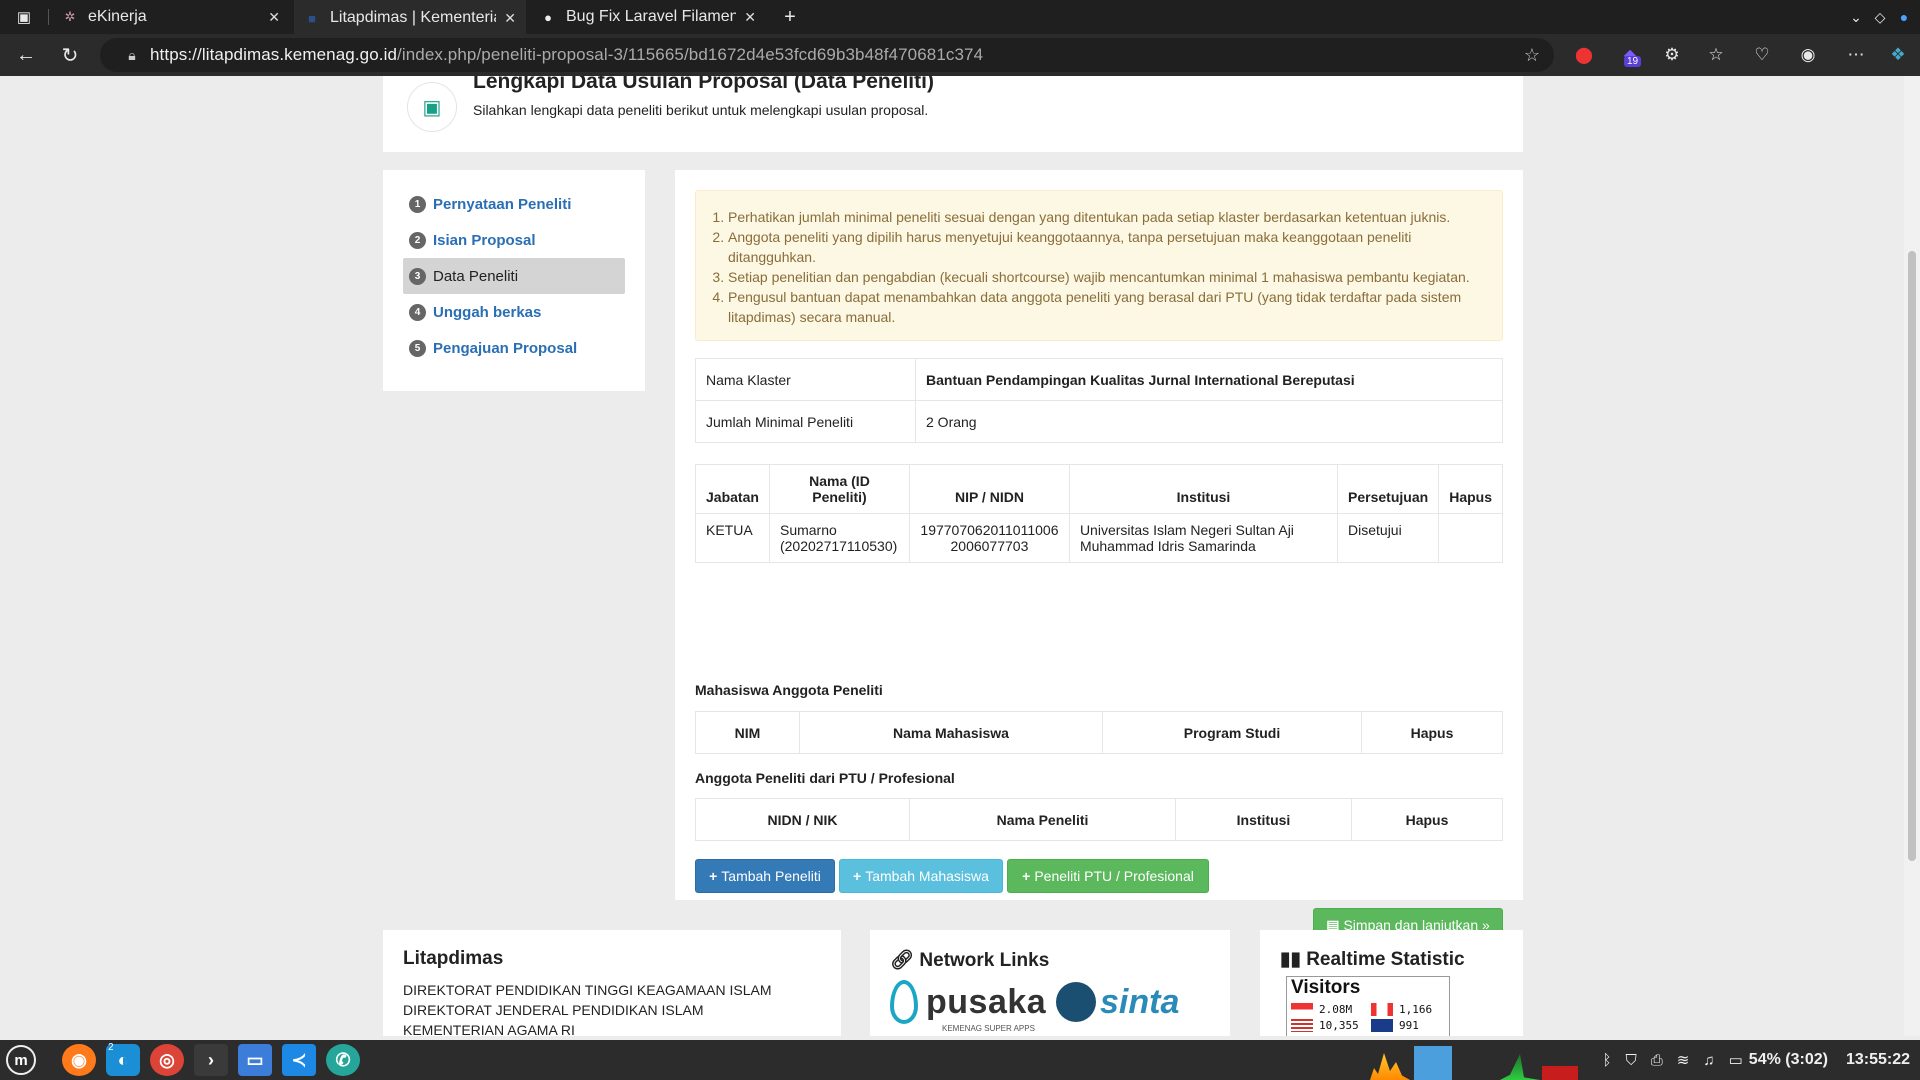  I want to click on shield-icon: ⛉, so click(1631, 1060).